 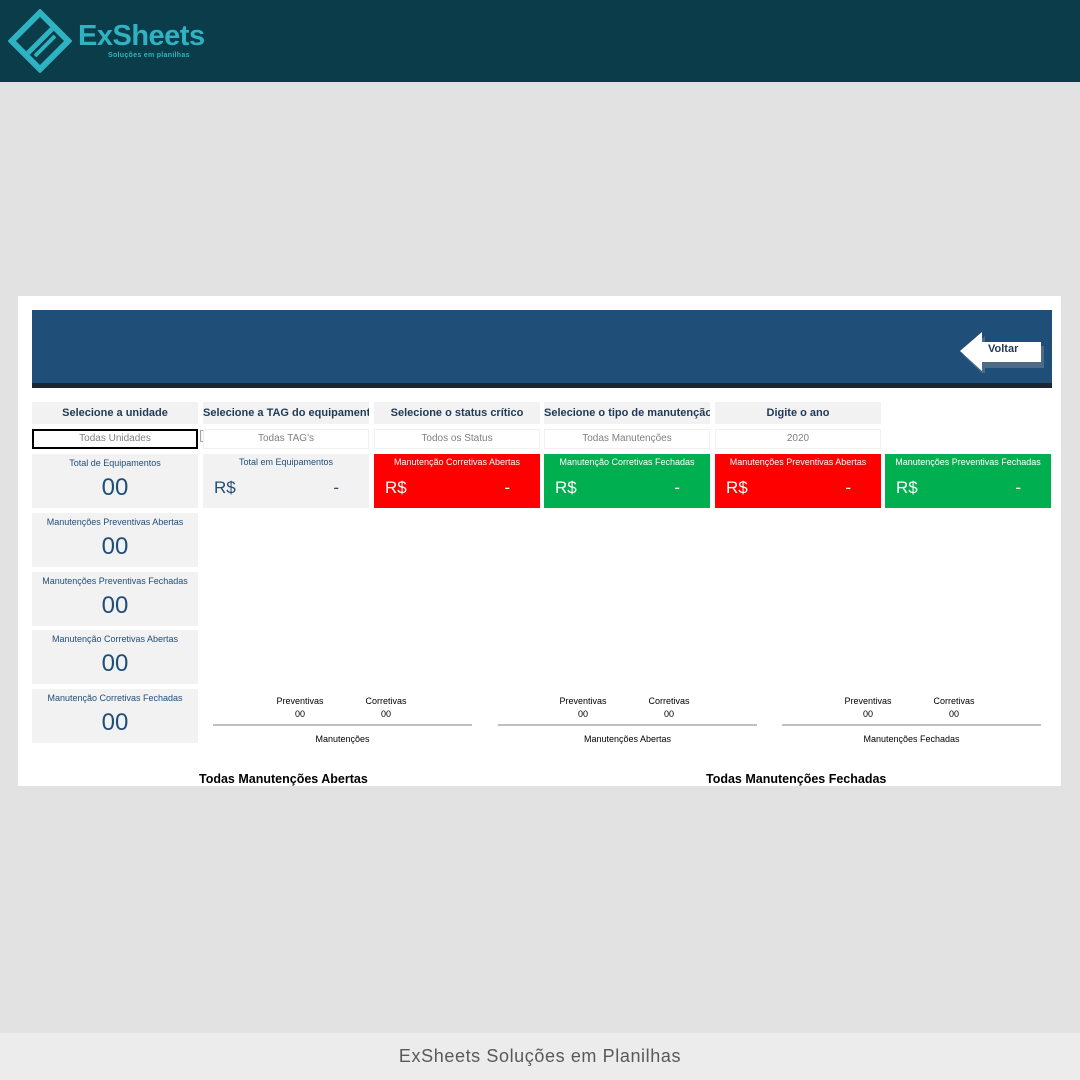 What do you see at coordinates (115, 581) in the screenshot?
I see `kpi-title: Manutenções Preventivas Fechadas` at bounding box center [115, 581].